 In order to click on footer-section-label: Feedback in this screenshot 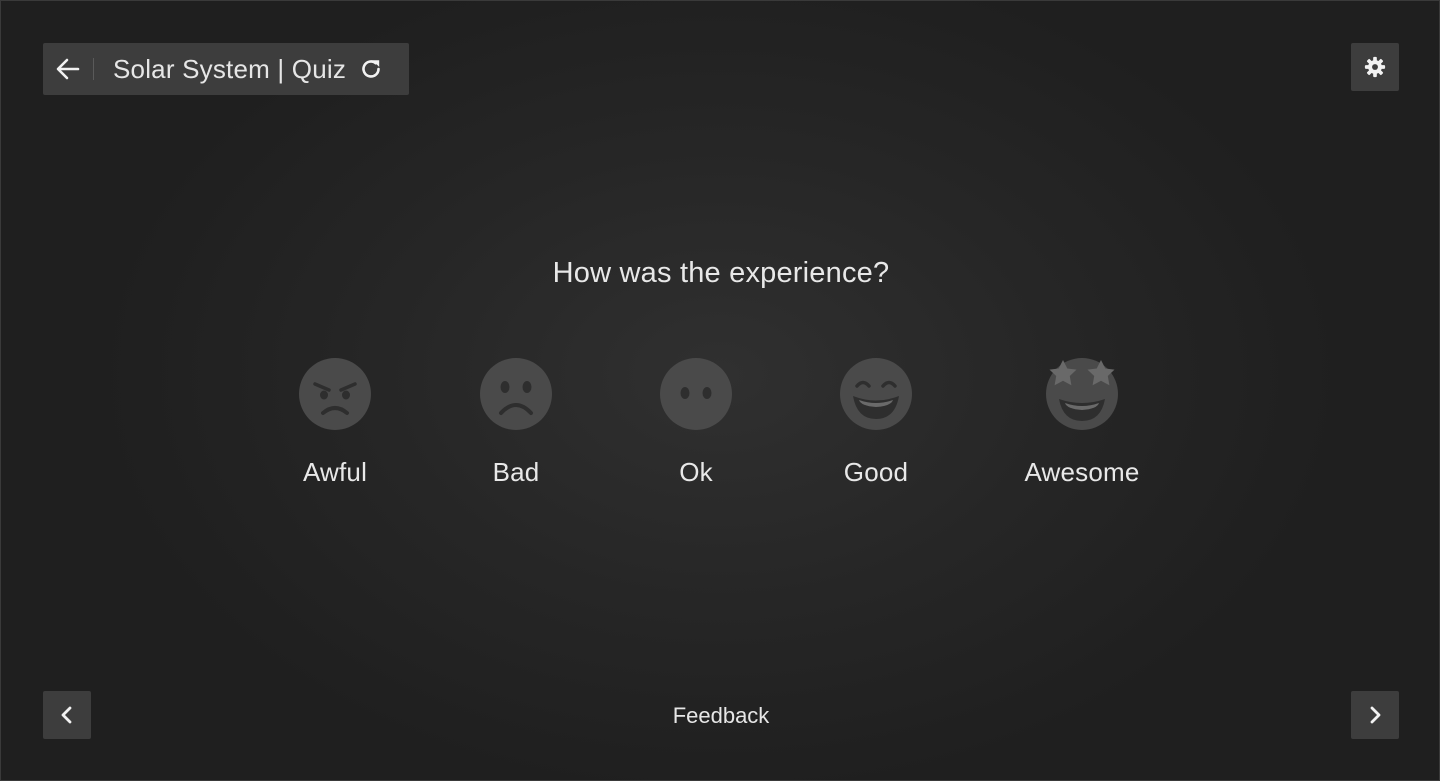, I will do `click(721, 715)`.